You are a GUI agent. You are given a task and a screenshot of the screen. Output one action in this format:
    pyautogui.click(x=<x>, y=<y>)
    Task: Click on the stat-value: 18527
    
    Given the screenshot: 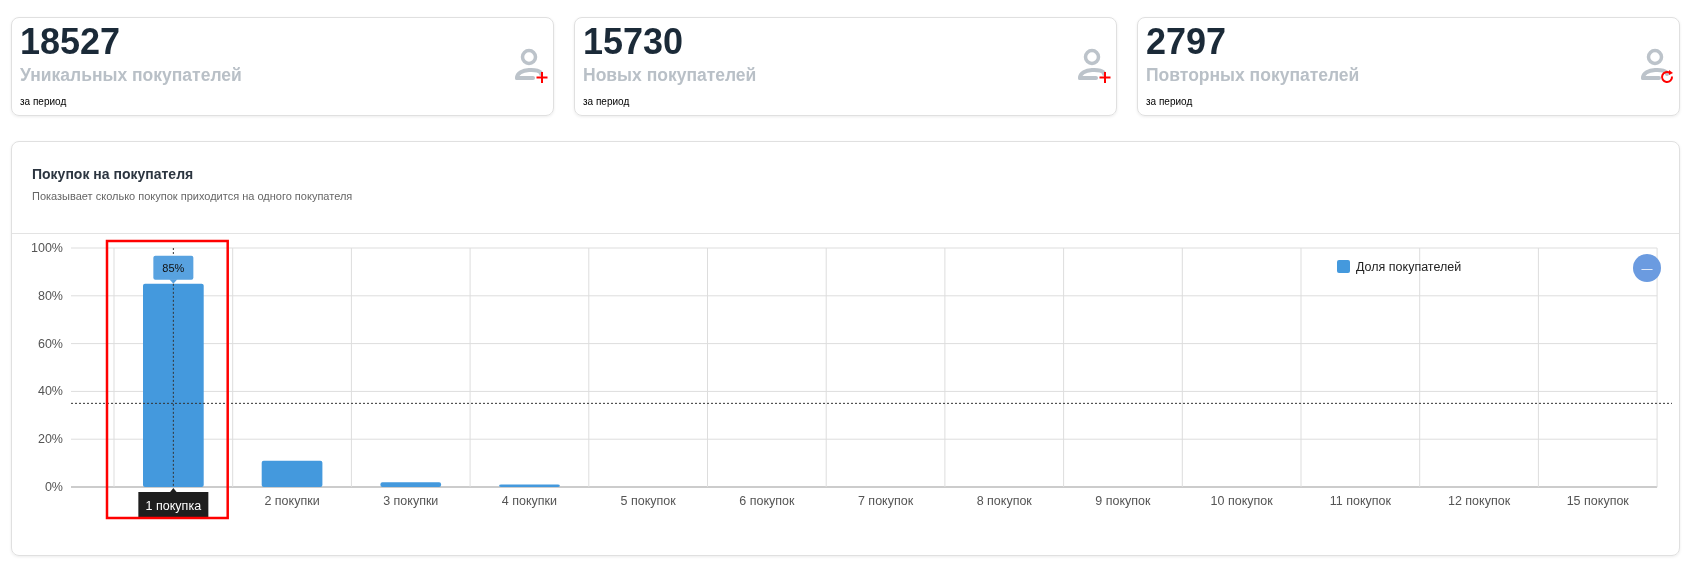 What is the action you would take?
    pyautogui.click(x=70, y=42)
    